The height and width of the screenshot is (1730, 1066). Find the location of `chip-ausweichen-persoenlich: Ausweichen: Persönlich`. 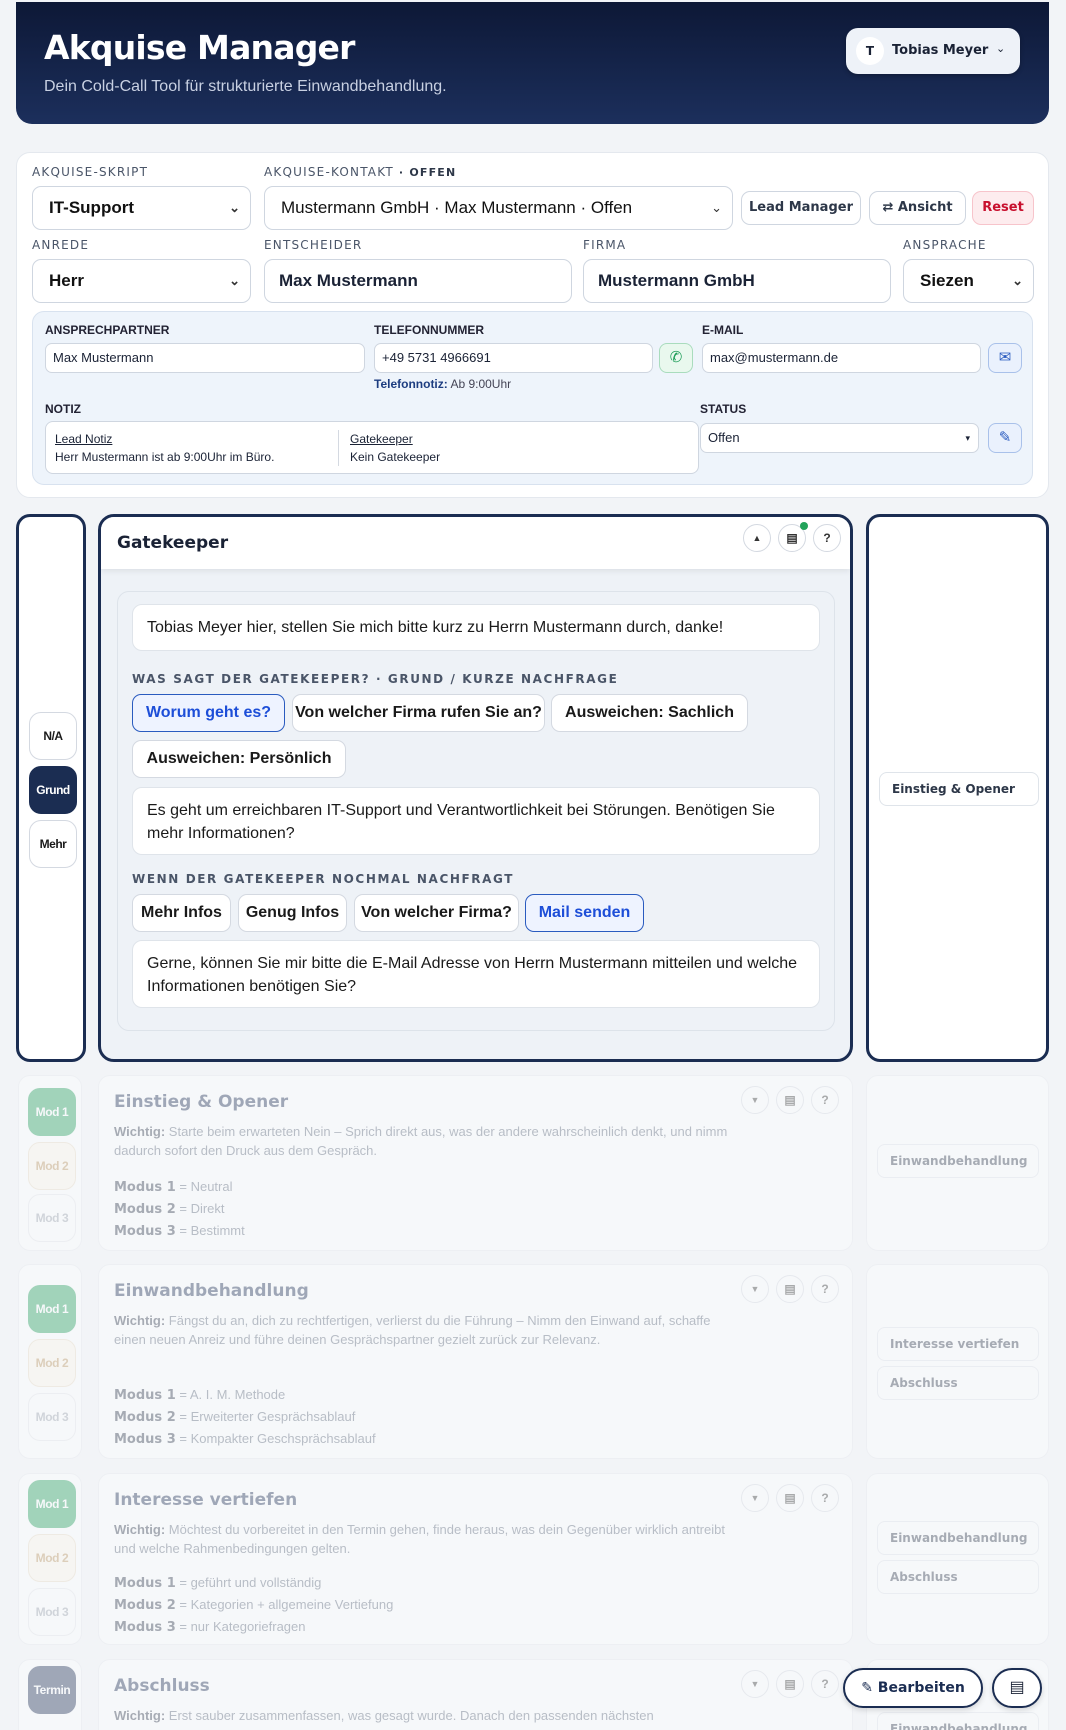

chip-ausweichen-persoenlich: Ausweichen: Persönlich is located at coordinates (239, 759).